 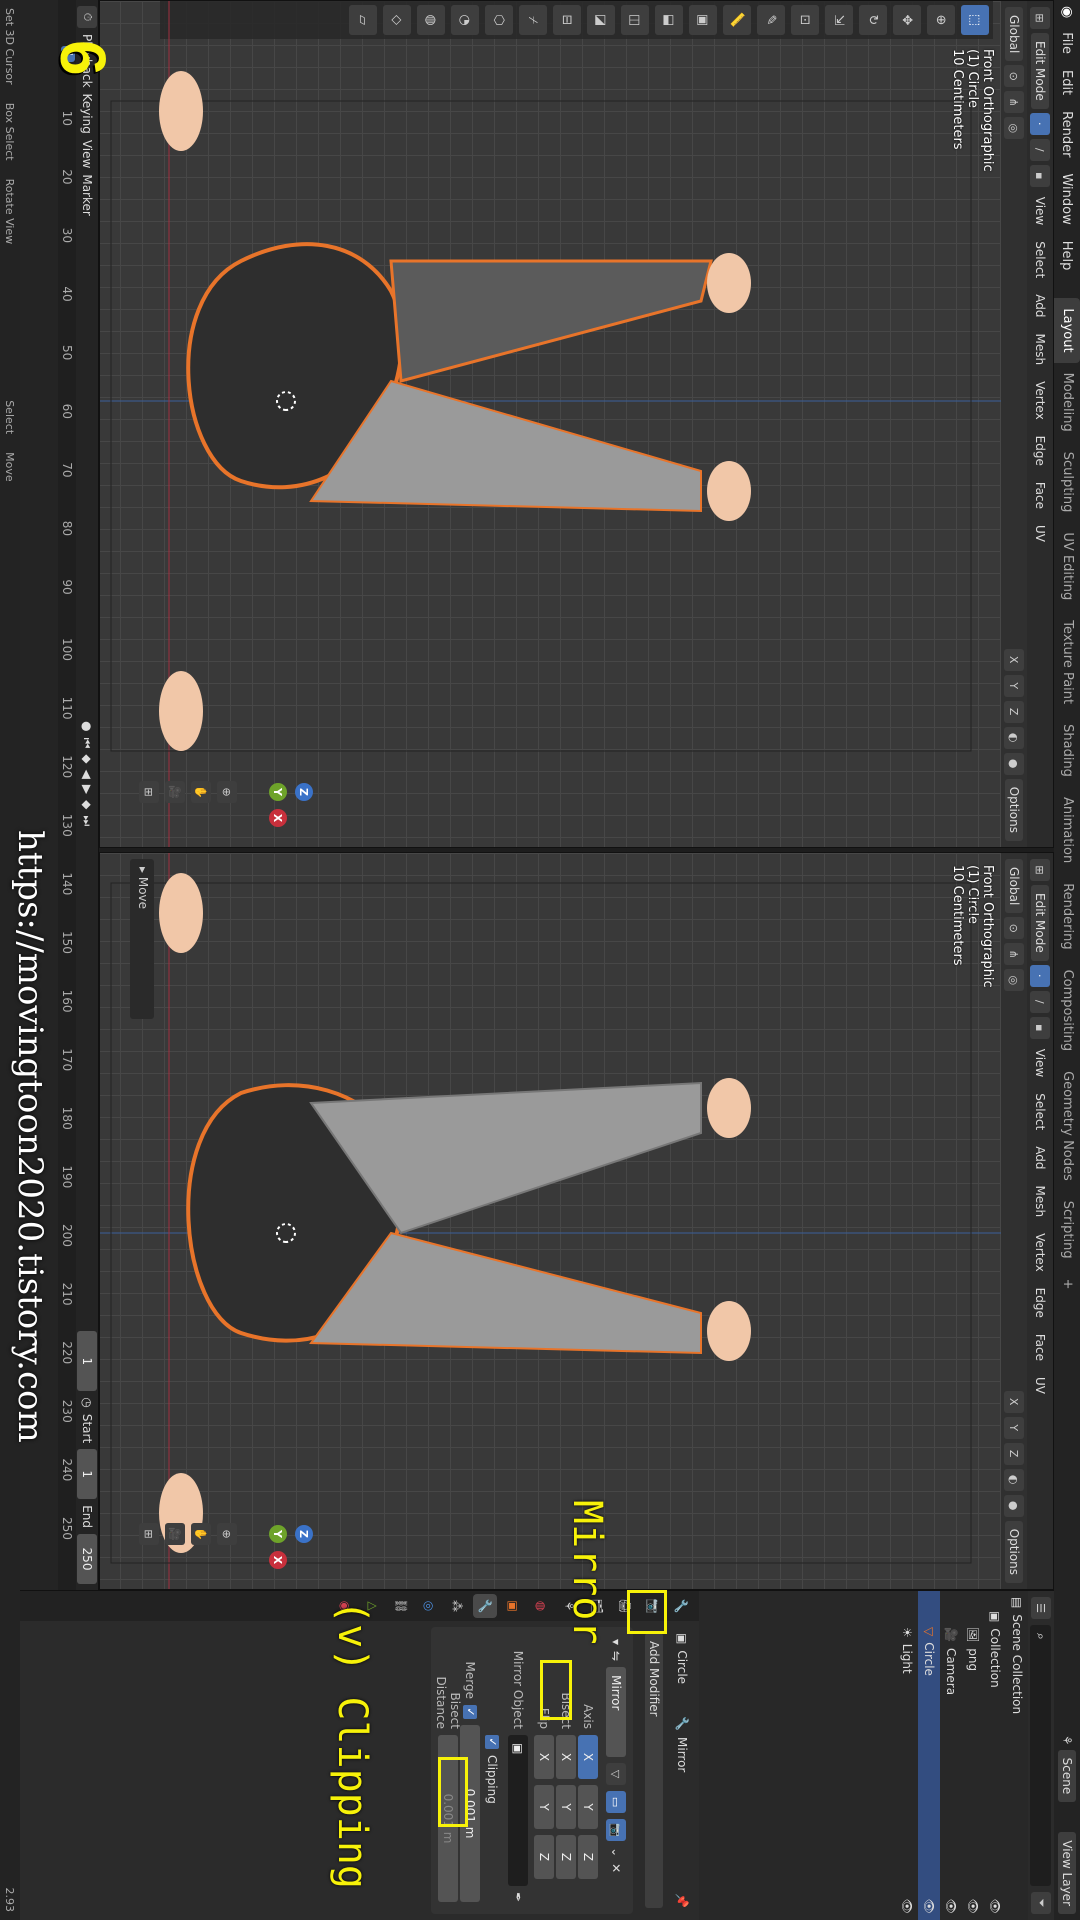 I want to click on world-tab-icon: ◍, so click(x=541, y=1606).